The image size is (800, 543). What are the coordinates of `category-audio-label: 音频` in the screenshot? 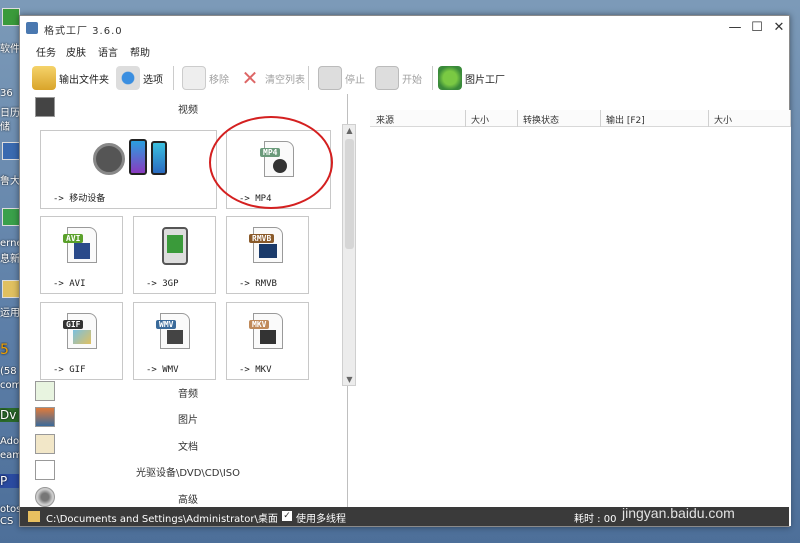 It's located at (188, 394).